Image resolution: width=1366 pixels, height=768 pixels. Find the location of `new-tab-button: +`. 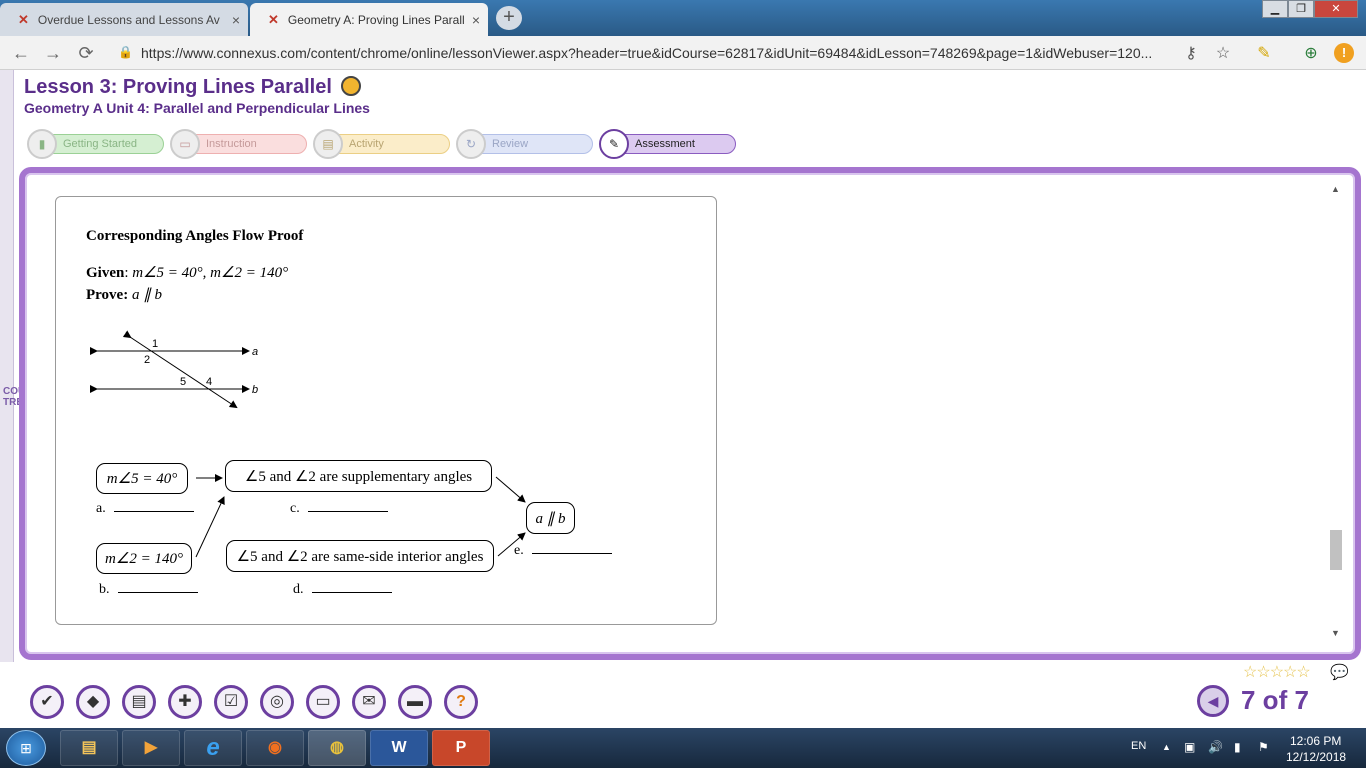

new-tab-button: + is located at coordinates (509, 18).